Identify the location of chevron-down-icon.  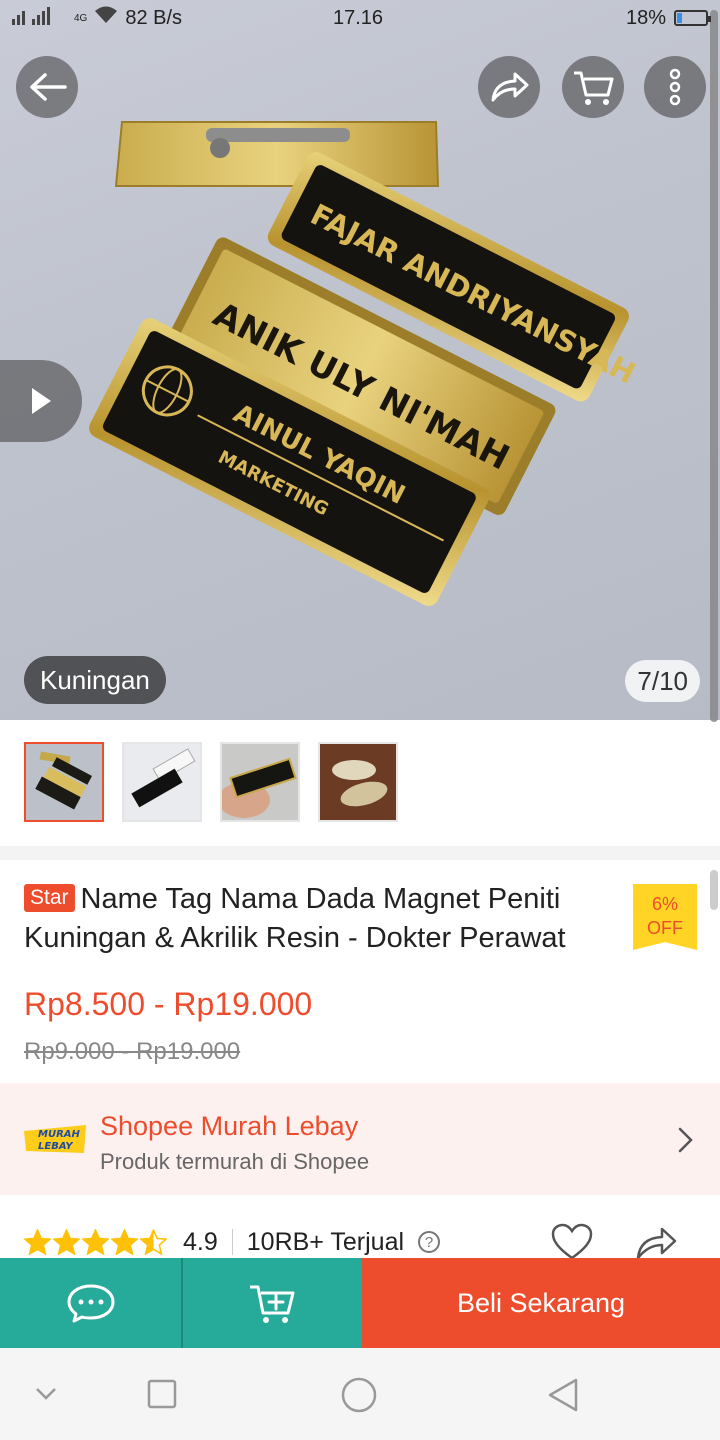
(46, 1394).